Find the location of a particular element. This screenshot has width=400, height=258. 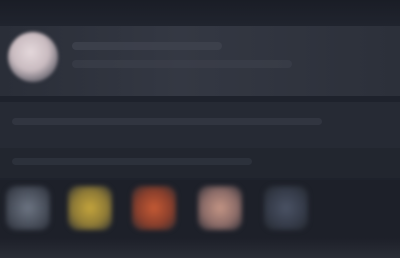

bottom-bar is located at coordinates (200, 248).